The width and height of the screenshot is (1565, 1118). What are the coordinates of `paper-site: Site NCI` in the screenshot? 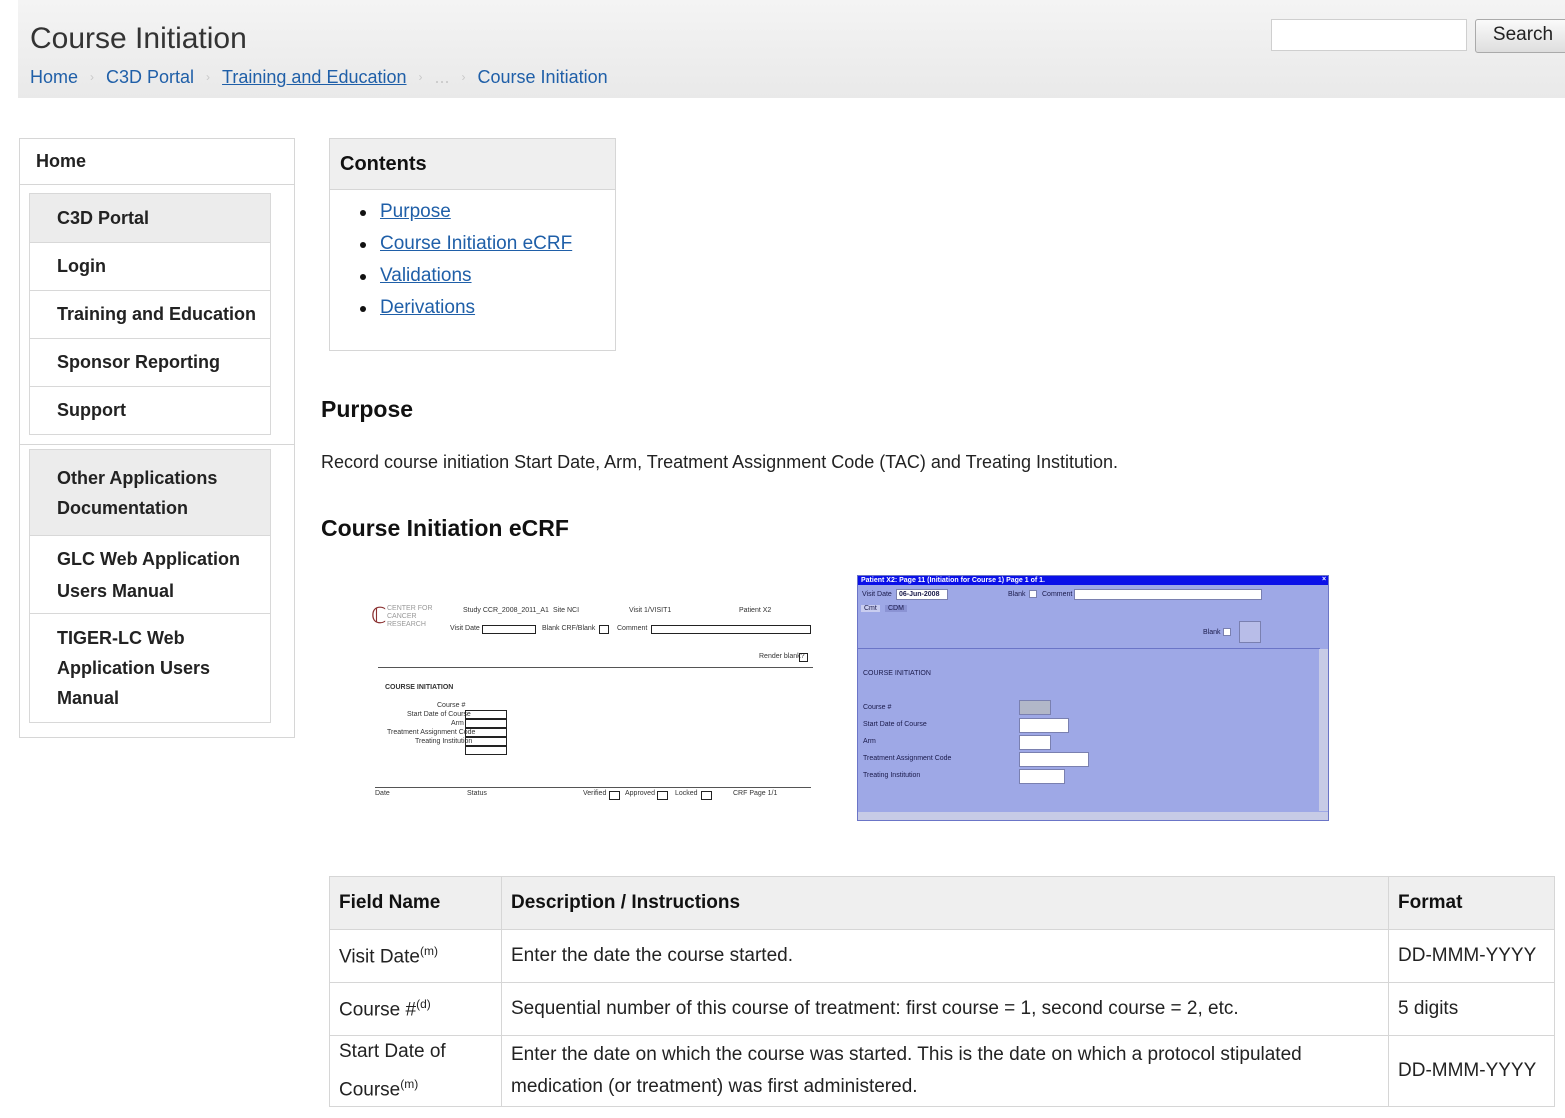 It's located at (566, 610).